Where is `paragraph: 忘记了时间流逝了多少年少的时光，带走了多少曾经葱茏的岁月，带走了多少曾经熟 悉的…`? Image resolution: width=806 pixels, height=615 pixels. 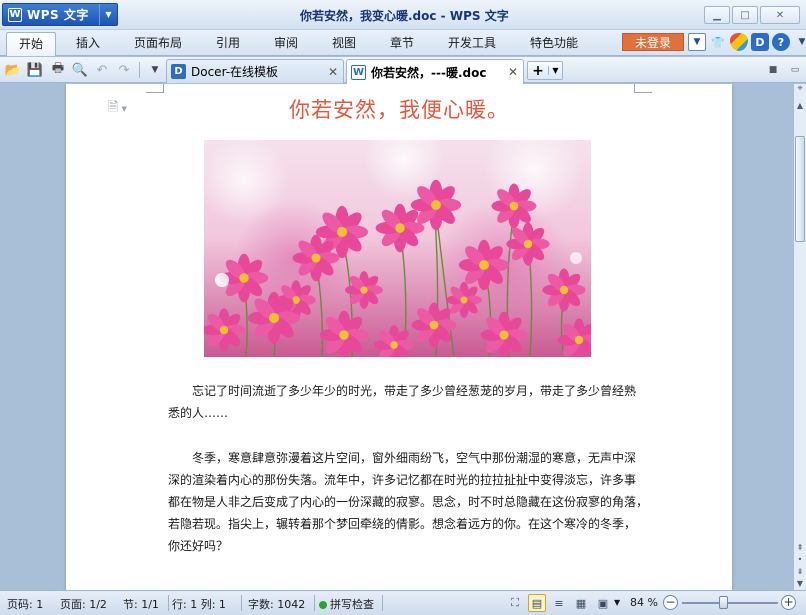 paragraph: 忘记了时间流逝了多少年少的时光，带走了多少曾经葱茏的岁月，带走了多少曾经熟 悉的… is located at coordinates (402, 402).